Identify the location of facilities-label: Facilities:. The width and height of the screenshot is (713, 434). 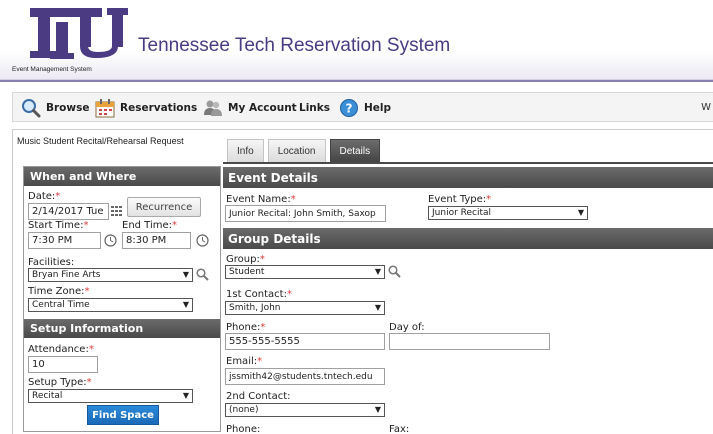
(51, 262).